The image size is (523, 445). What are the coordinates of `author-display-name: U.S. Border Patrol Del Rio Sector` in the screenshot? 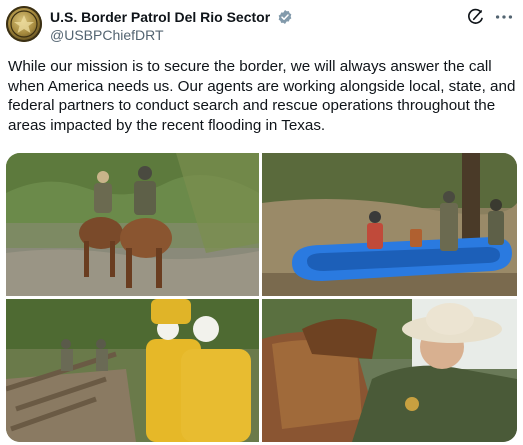 It's located at (160, 17).